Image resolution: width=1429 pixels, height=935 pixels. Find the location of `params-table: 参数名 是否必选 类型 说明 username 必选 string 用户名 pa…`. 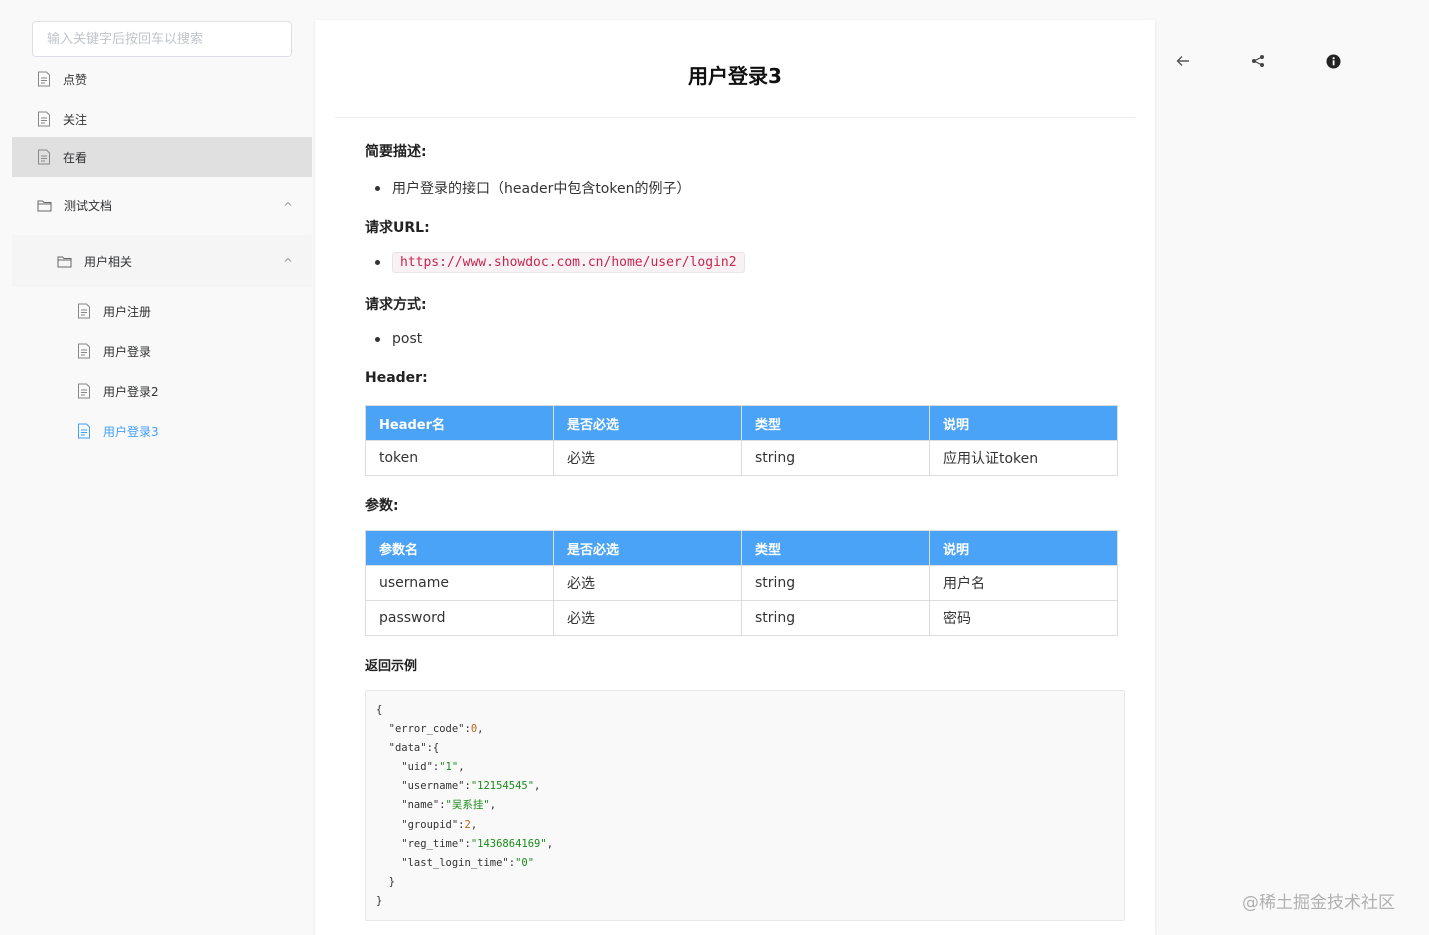

params-table: 参数名 是否必选 类型 说明 username 必选 string 用户名 pa… is located at coordinates (741, 583).